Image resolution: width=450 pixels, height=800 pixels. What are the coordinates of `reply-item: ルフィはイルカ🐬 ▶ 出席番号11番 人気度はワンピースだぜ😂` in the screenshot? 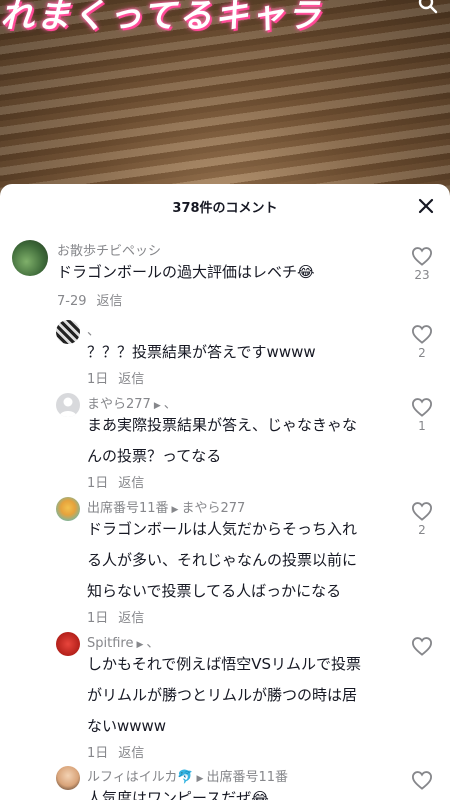 It's located at (225, 783).